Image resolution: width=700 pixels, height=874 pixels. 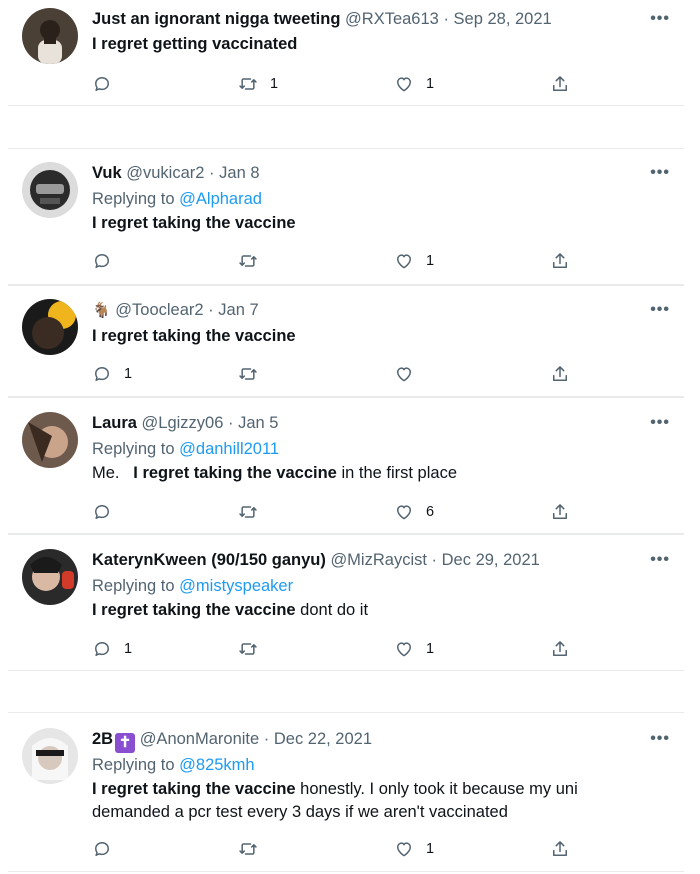 What do you see at coordinates (378, 560) in the screenshot?
I see `handle: @MizRaycist` at bounding box center [378, 560].